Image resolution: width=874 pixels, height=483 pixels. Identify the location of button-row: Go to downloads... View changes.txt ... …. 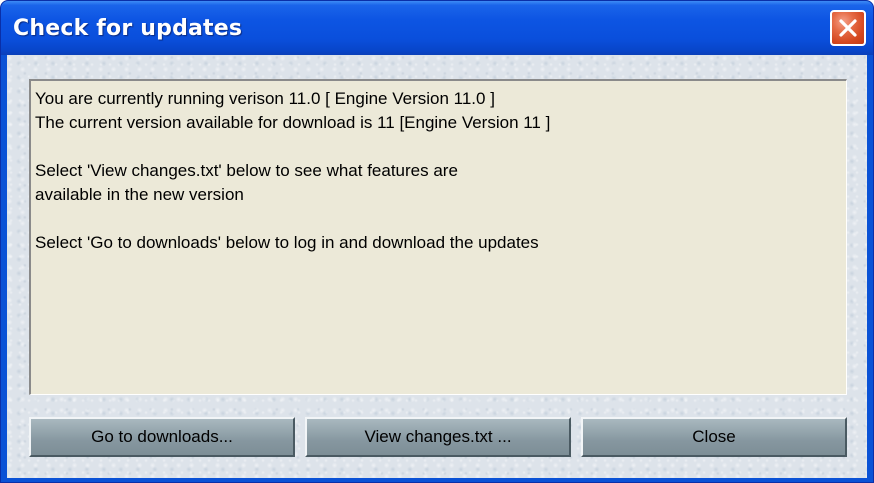
(438, 437).